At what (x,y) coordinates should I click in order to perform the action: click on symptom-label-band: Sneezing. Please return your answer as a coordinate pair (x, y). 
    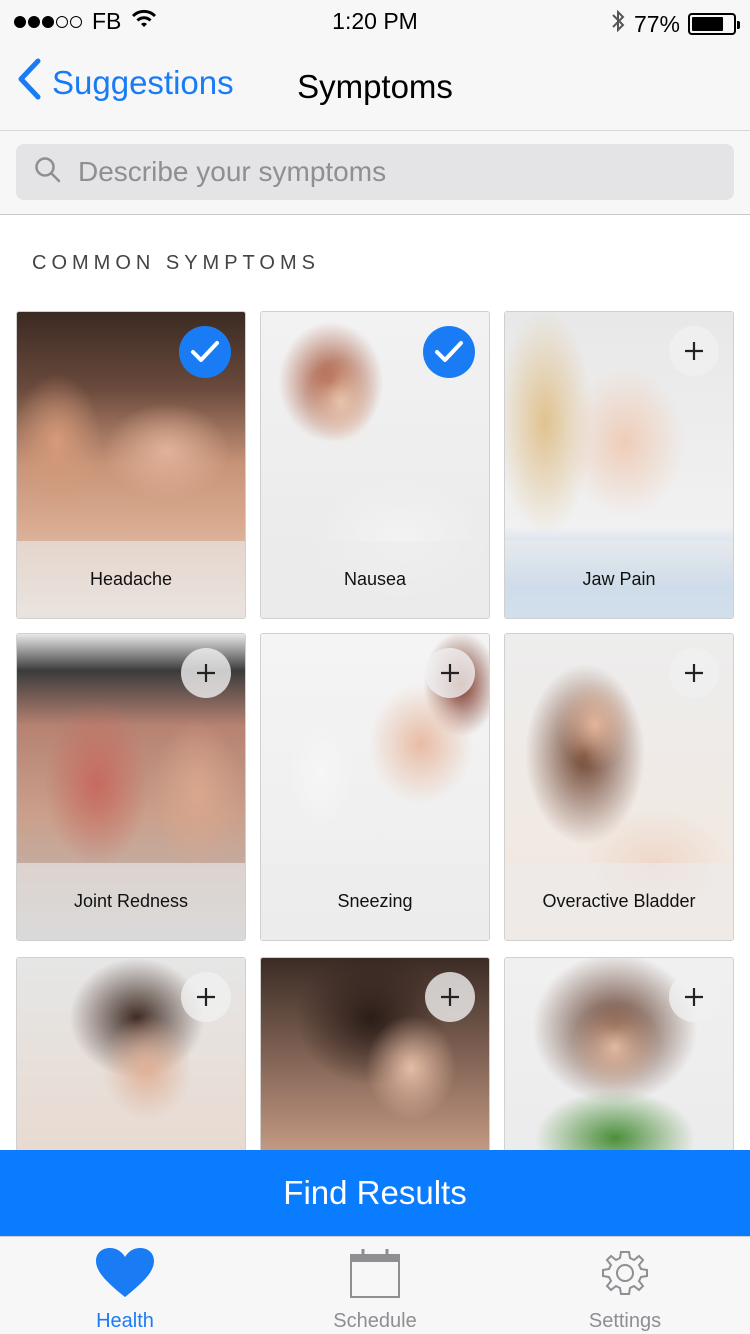
    Looking at the image, I should click on (375, 901).